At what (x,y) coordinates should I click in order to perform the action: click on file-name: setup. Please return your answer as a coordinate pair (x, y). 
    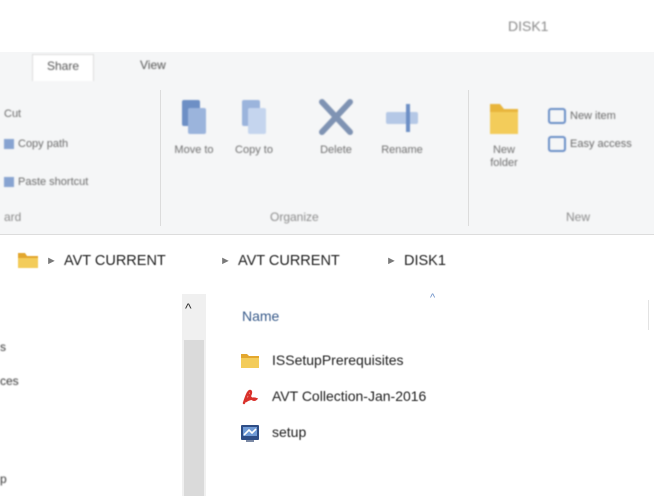
    Looking at the image, I should click on (289, 432).